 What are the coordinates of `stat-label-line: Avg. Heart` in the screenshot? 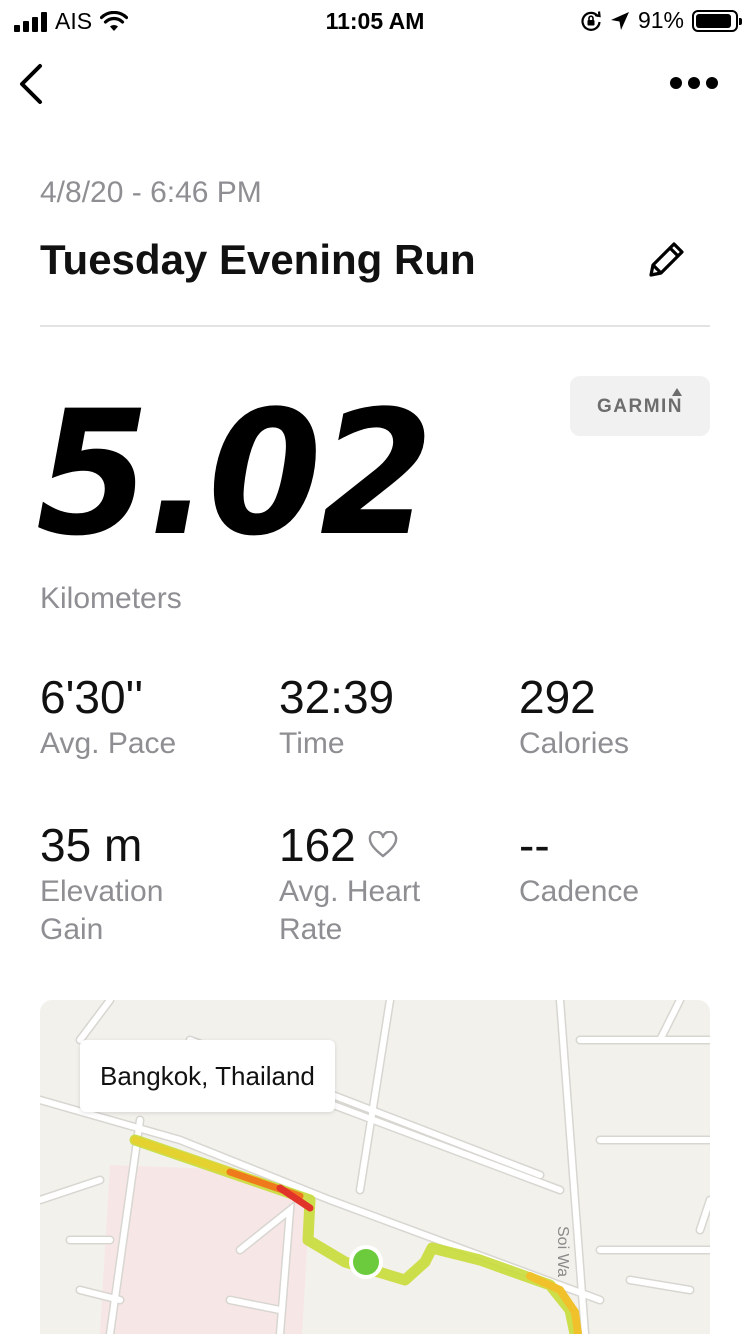 It's located at (350, 891).